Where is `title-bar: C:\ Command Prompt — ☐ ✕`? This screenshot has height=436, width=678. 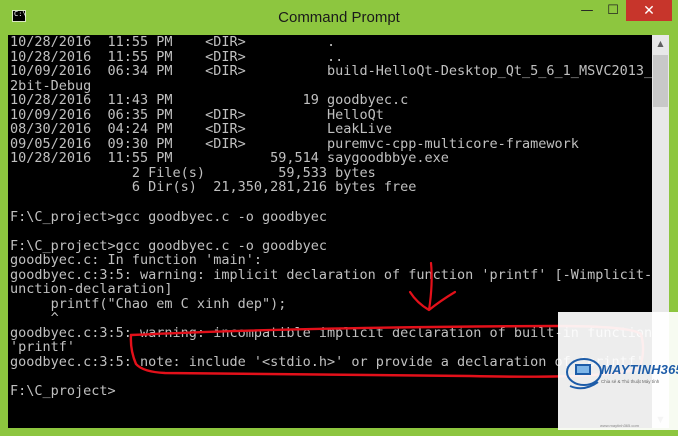 title-bar: C:\ Command Prompt — ☐ ✕ is located at coordinates (339, 17).